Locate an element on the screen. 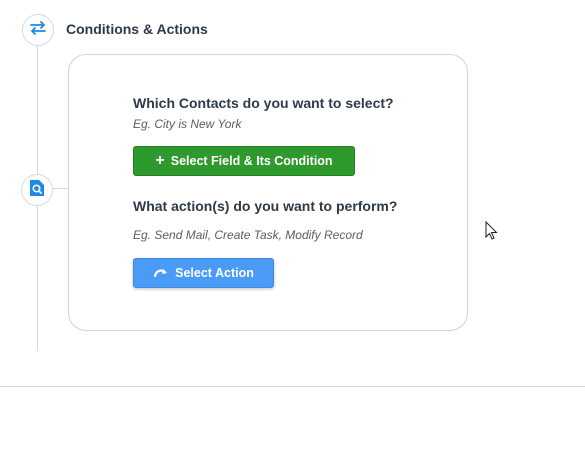 This screenshot has width=585, height=452. swap-arrows-icon is located at coordinates (38, 30).